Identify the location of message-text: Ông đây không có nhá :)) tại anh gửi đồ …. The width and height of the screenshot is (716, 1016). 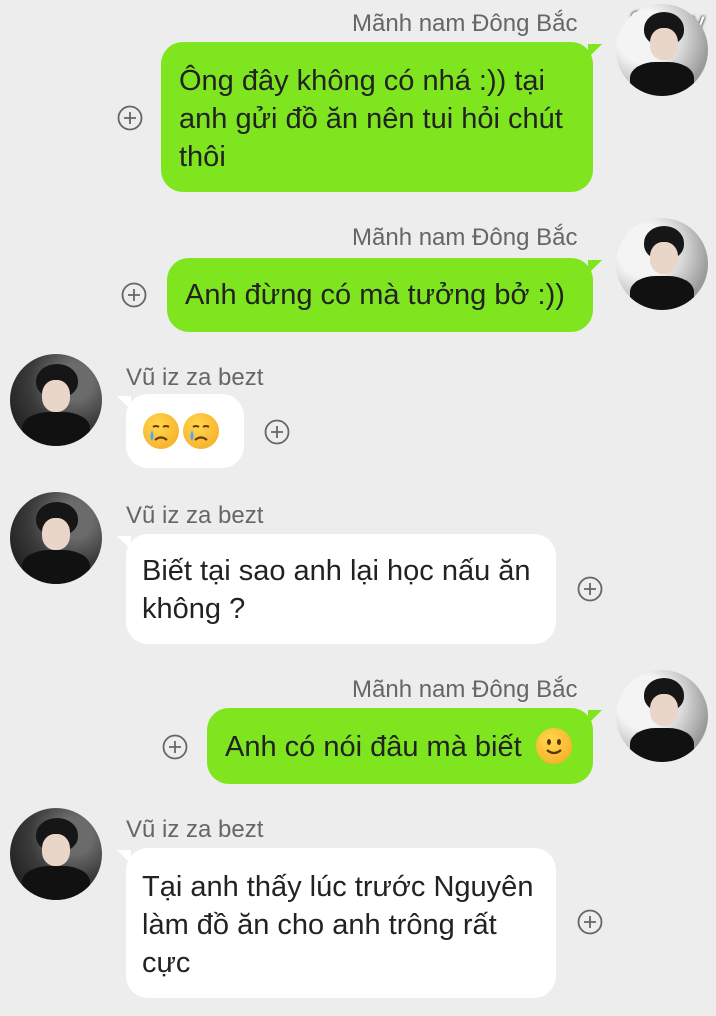
(371, 119).